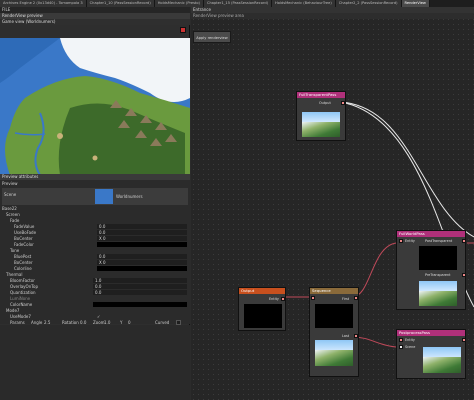 This screenshot has width=474, height=400. What do you see at coordinates (431, 333) in the screenshot?
I see `node-title: PostprocessPass` at bounding box center [431, 333].